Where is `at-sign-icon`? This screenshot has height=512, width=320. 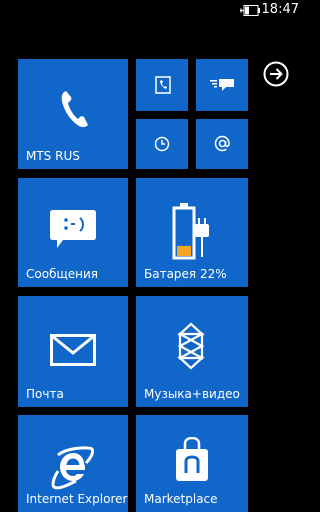
at-sign-icon is located at coordinates (222, 143).